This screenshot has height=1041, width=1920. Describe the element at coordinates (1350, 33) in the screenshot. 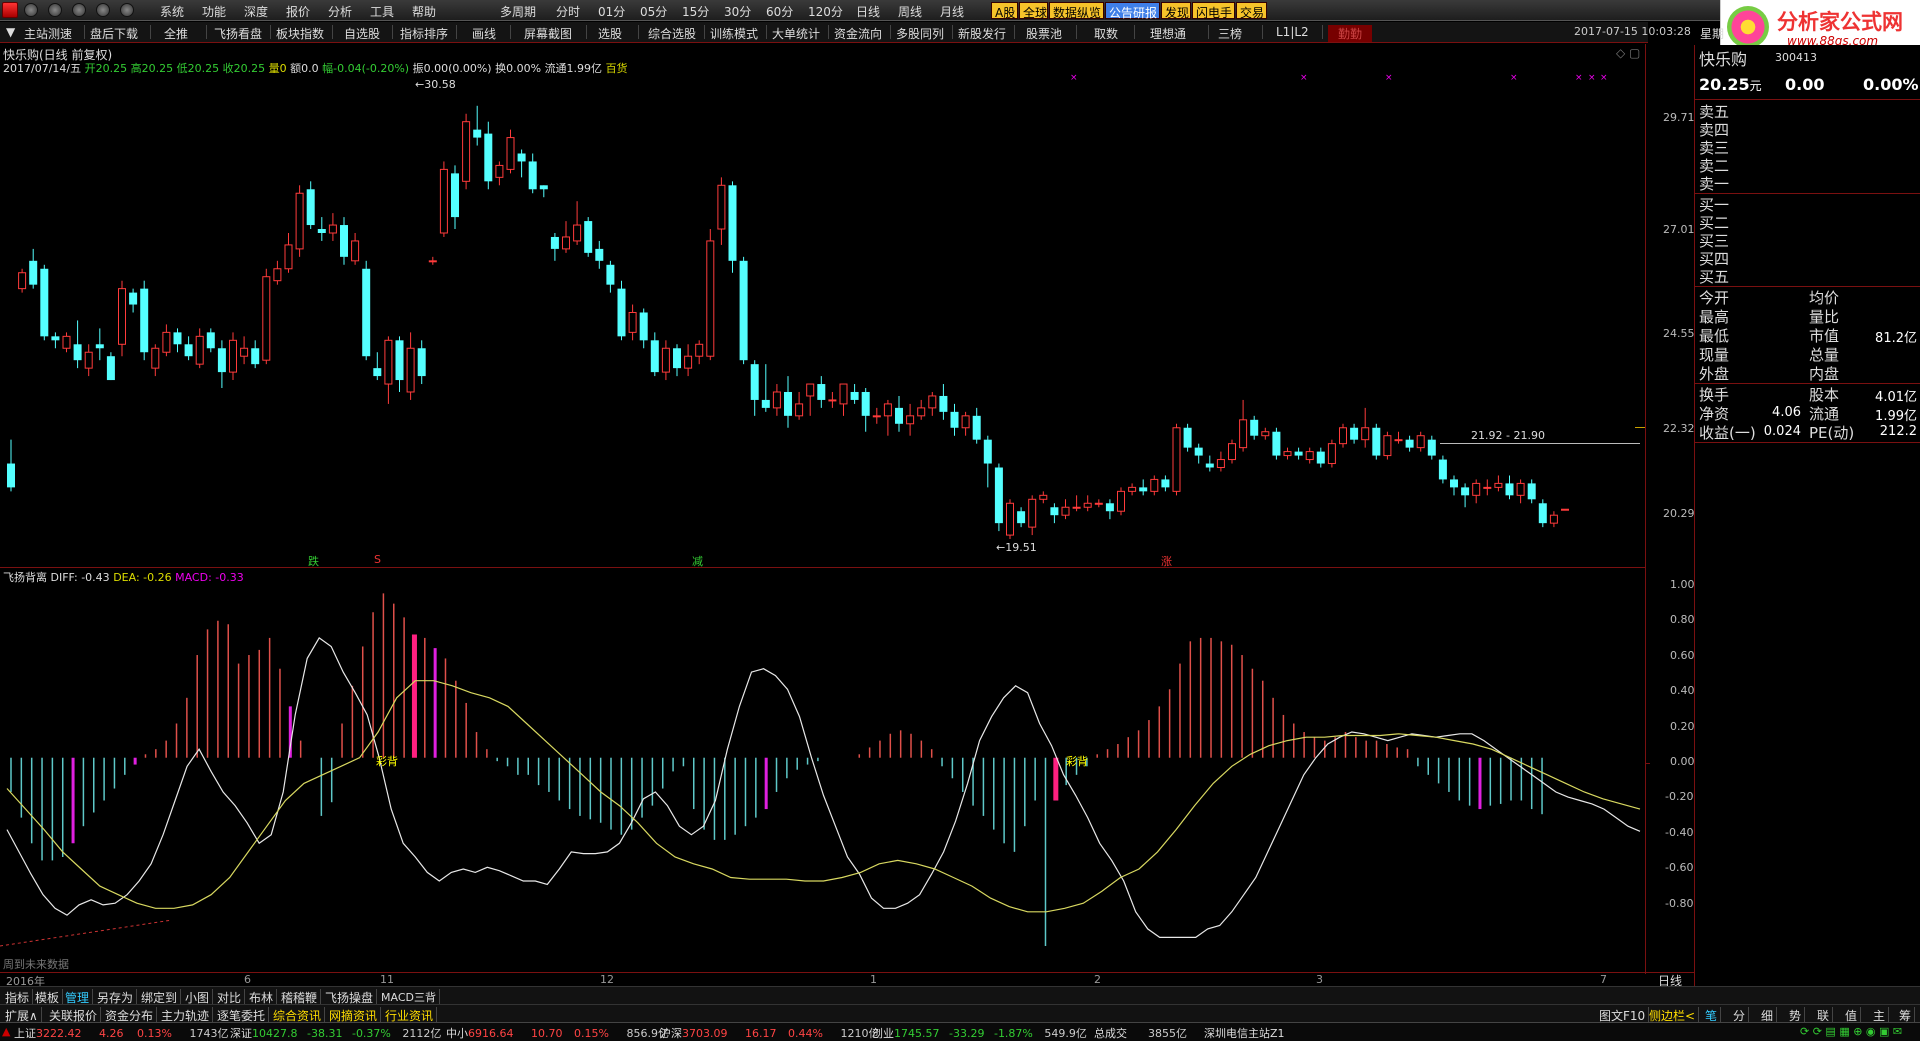

I see `toolbar-qinqin: 勤勤` at that location.